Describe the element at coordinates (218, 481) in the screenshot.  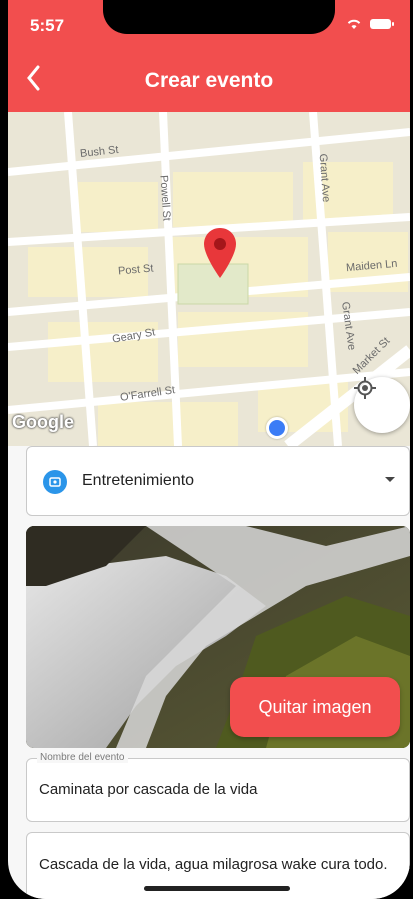
I see `category-dropdown: Entretenimiento` at that location.